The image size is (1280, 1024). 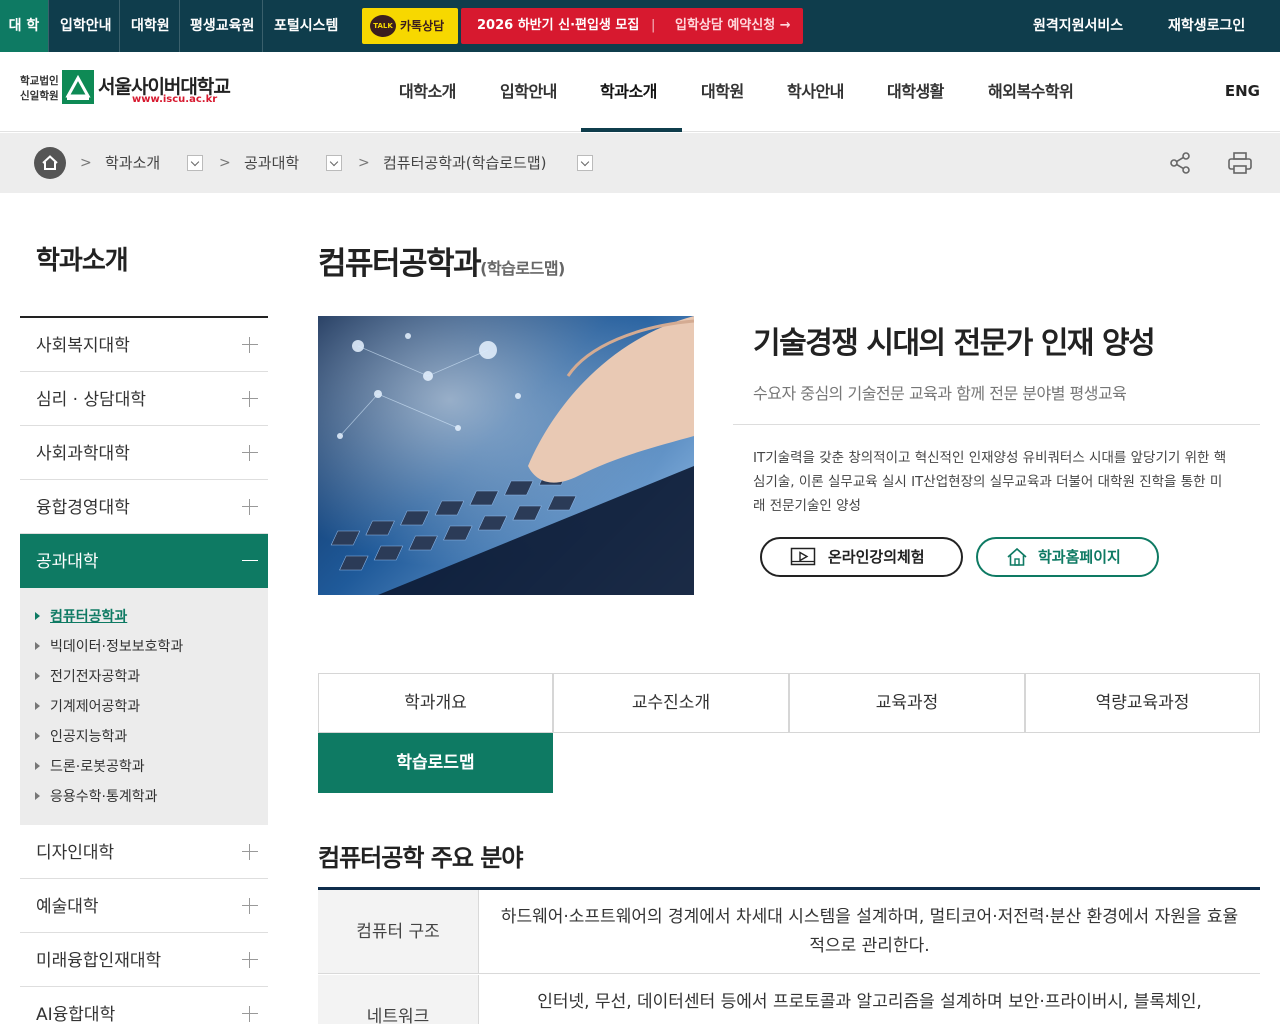 What do you see at coordinates (175, 99) in the screenshot?
I see `university-url: www.iscu.ac.kr` at bounding box center [175, 99].